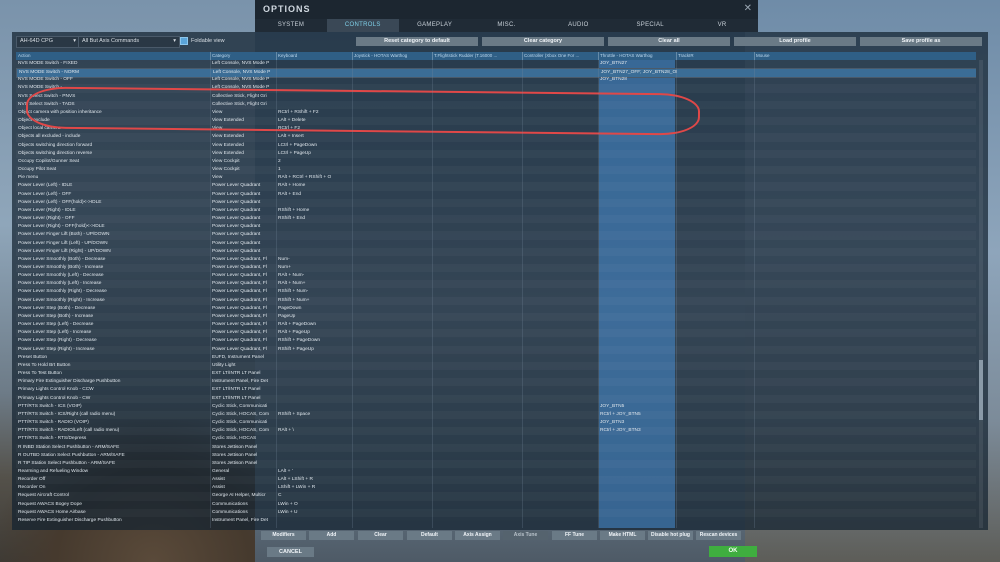 This screenshot has height=562, width=1000. Describe the element at coordinates (283, 535) in the screenshot. I see `modifiers-button: Modifiers` at that location.